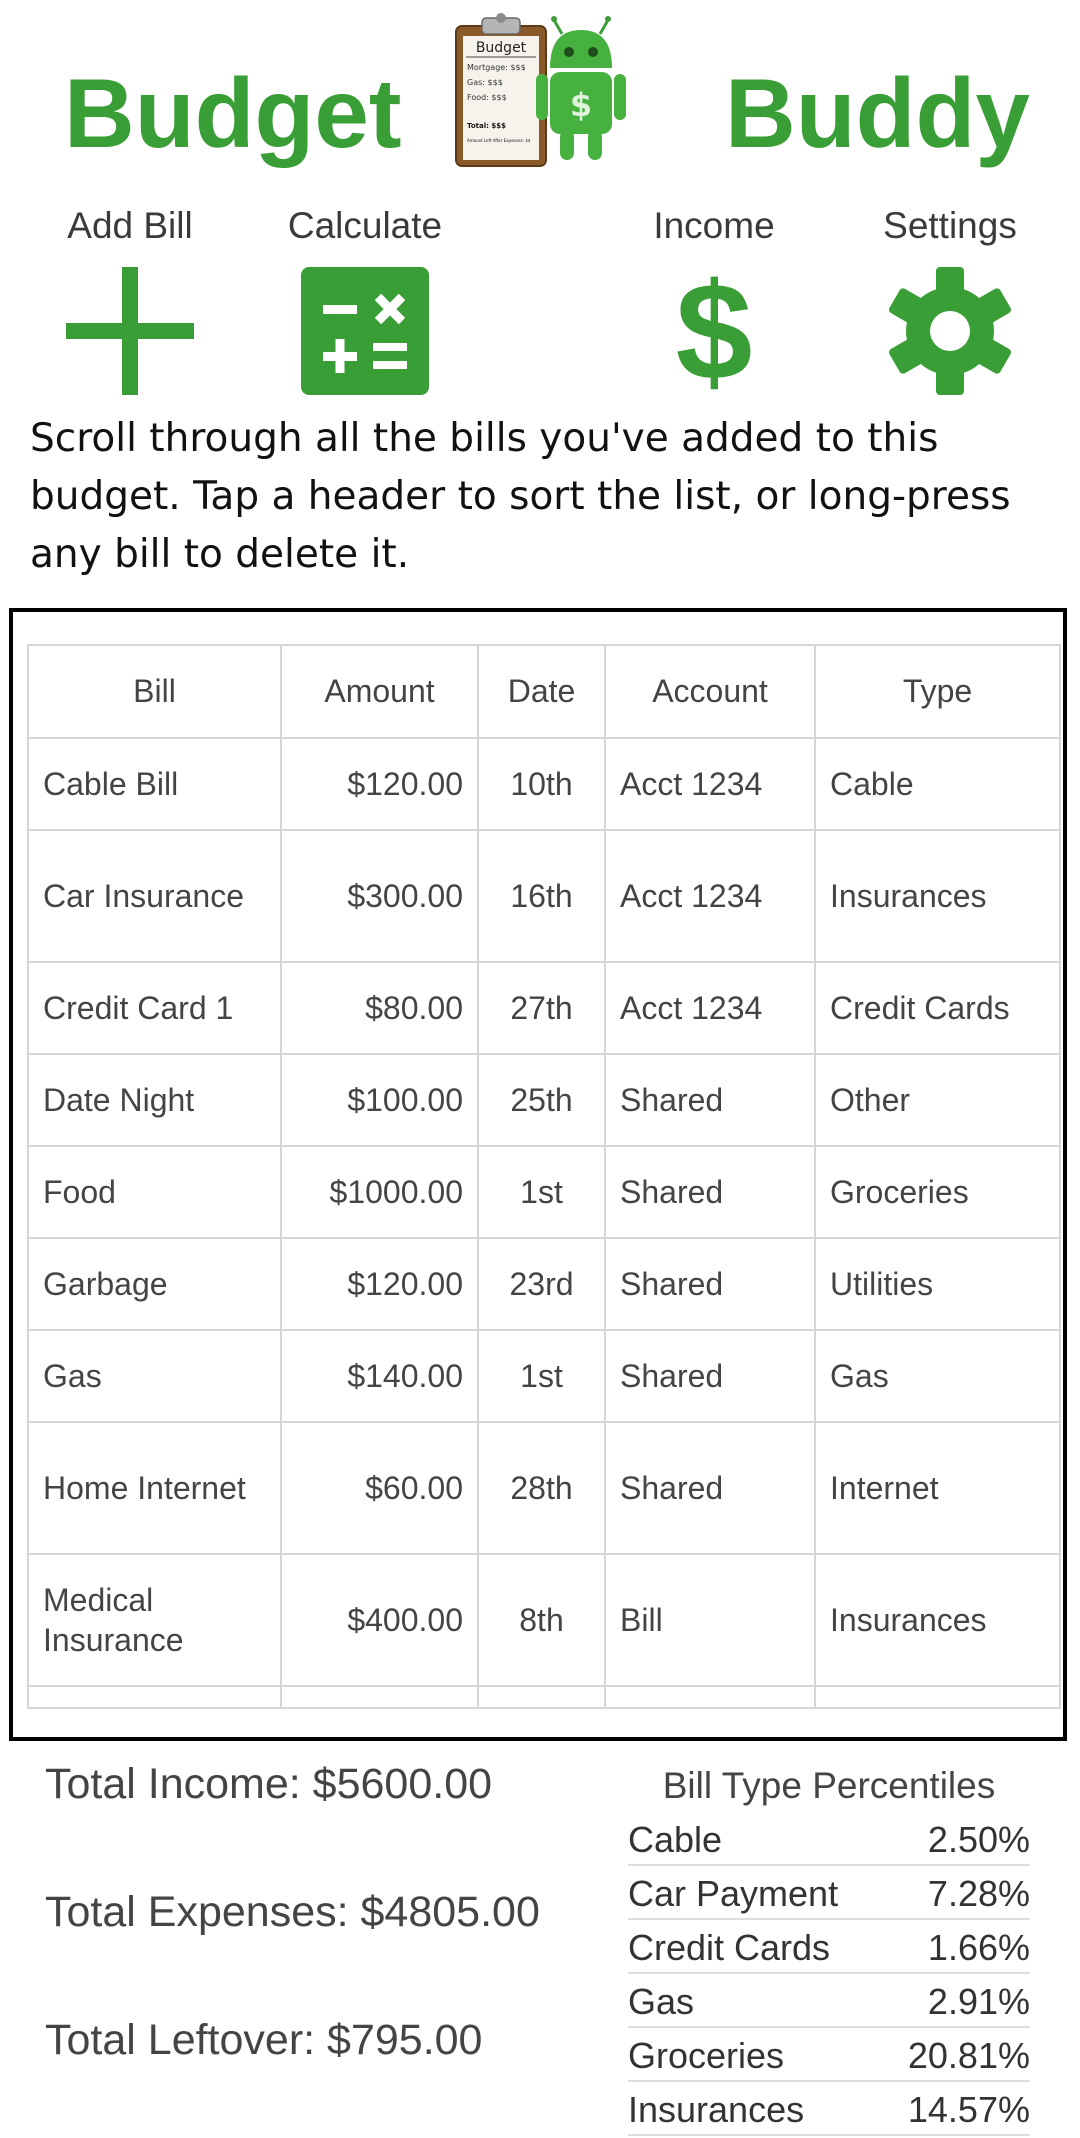 This screenshot has width=1080, height=2138. What do you see at coordinates (978, 1947) in the screenshot?
I see `percentile-value: 1.66%` at bounding box center [978, 1947].